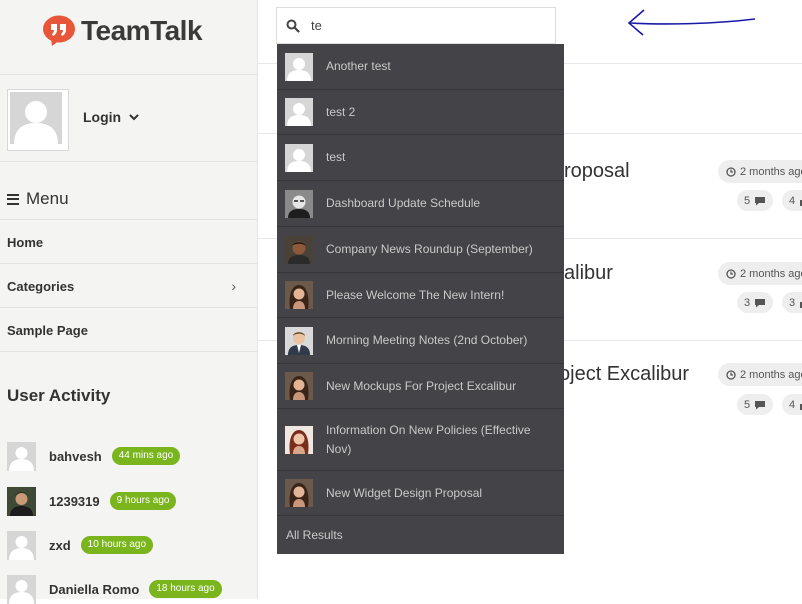 Image resolution: width=802 pixels, height=604 pixels. I want to click on result-title: Company News Roundup (September), so click(429, 249).